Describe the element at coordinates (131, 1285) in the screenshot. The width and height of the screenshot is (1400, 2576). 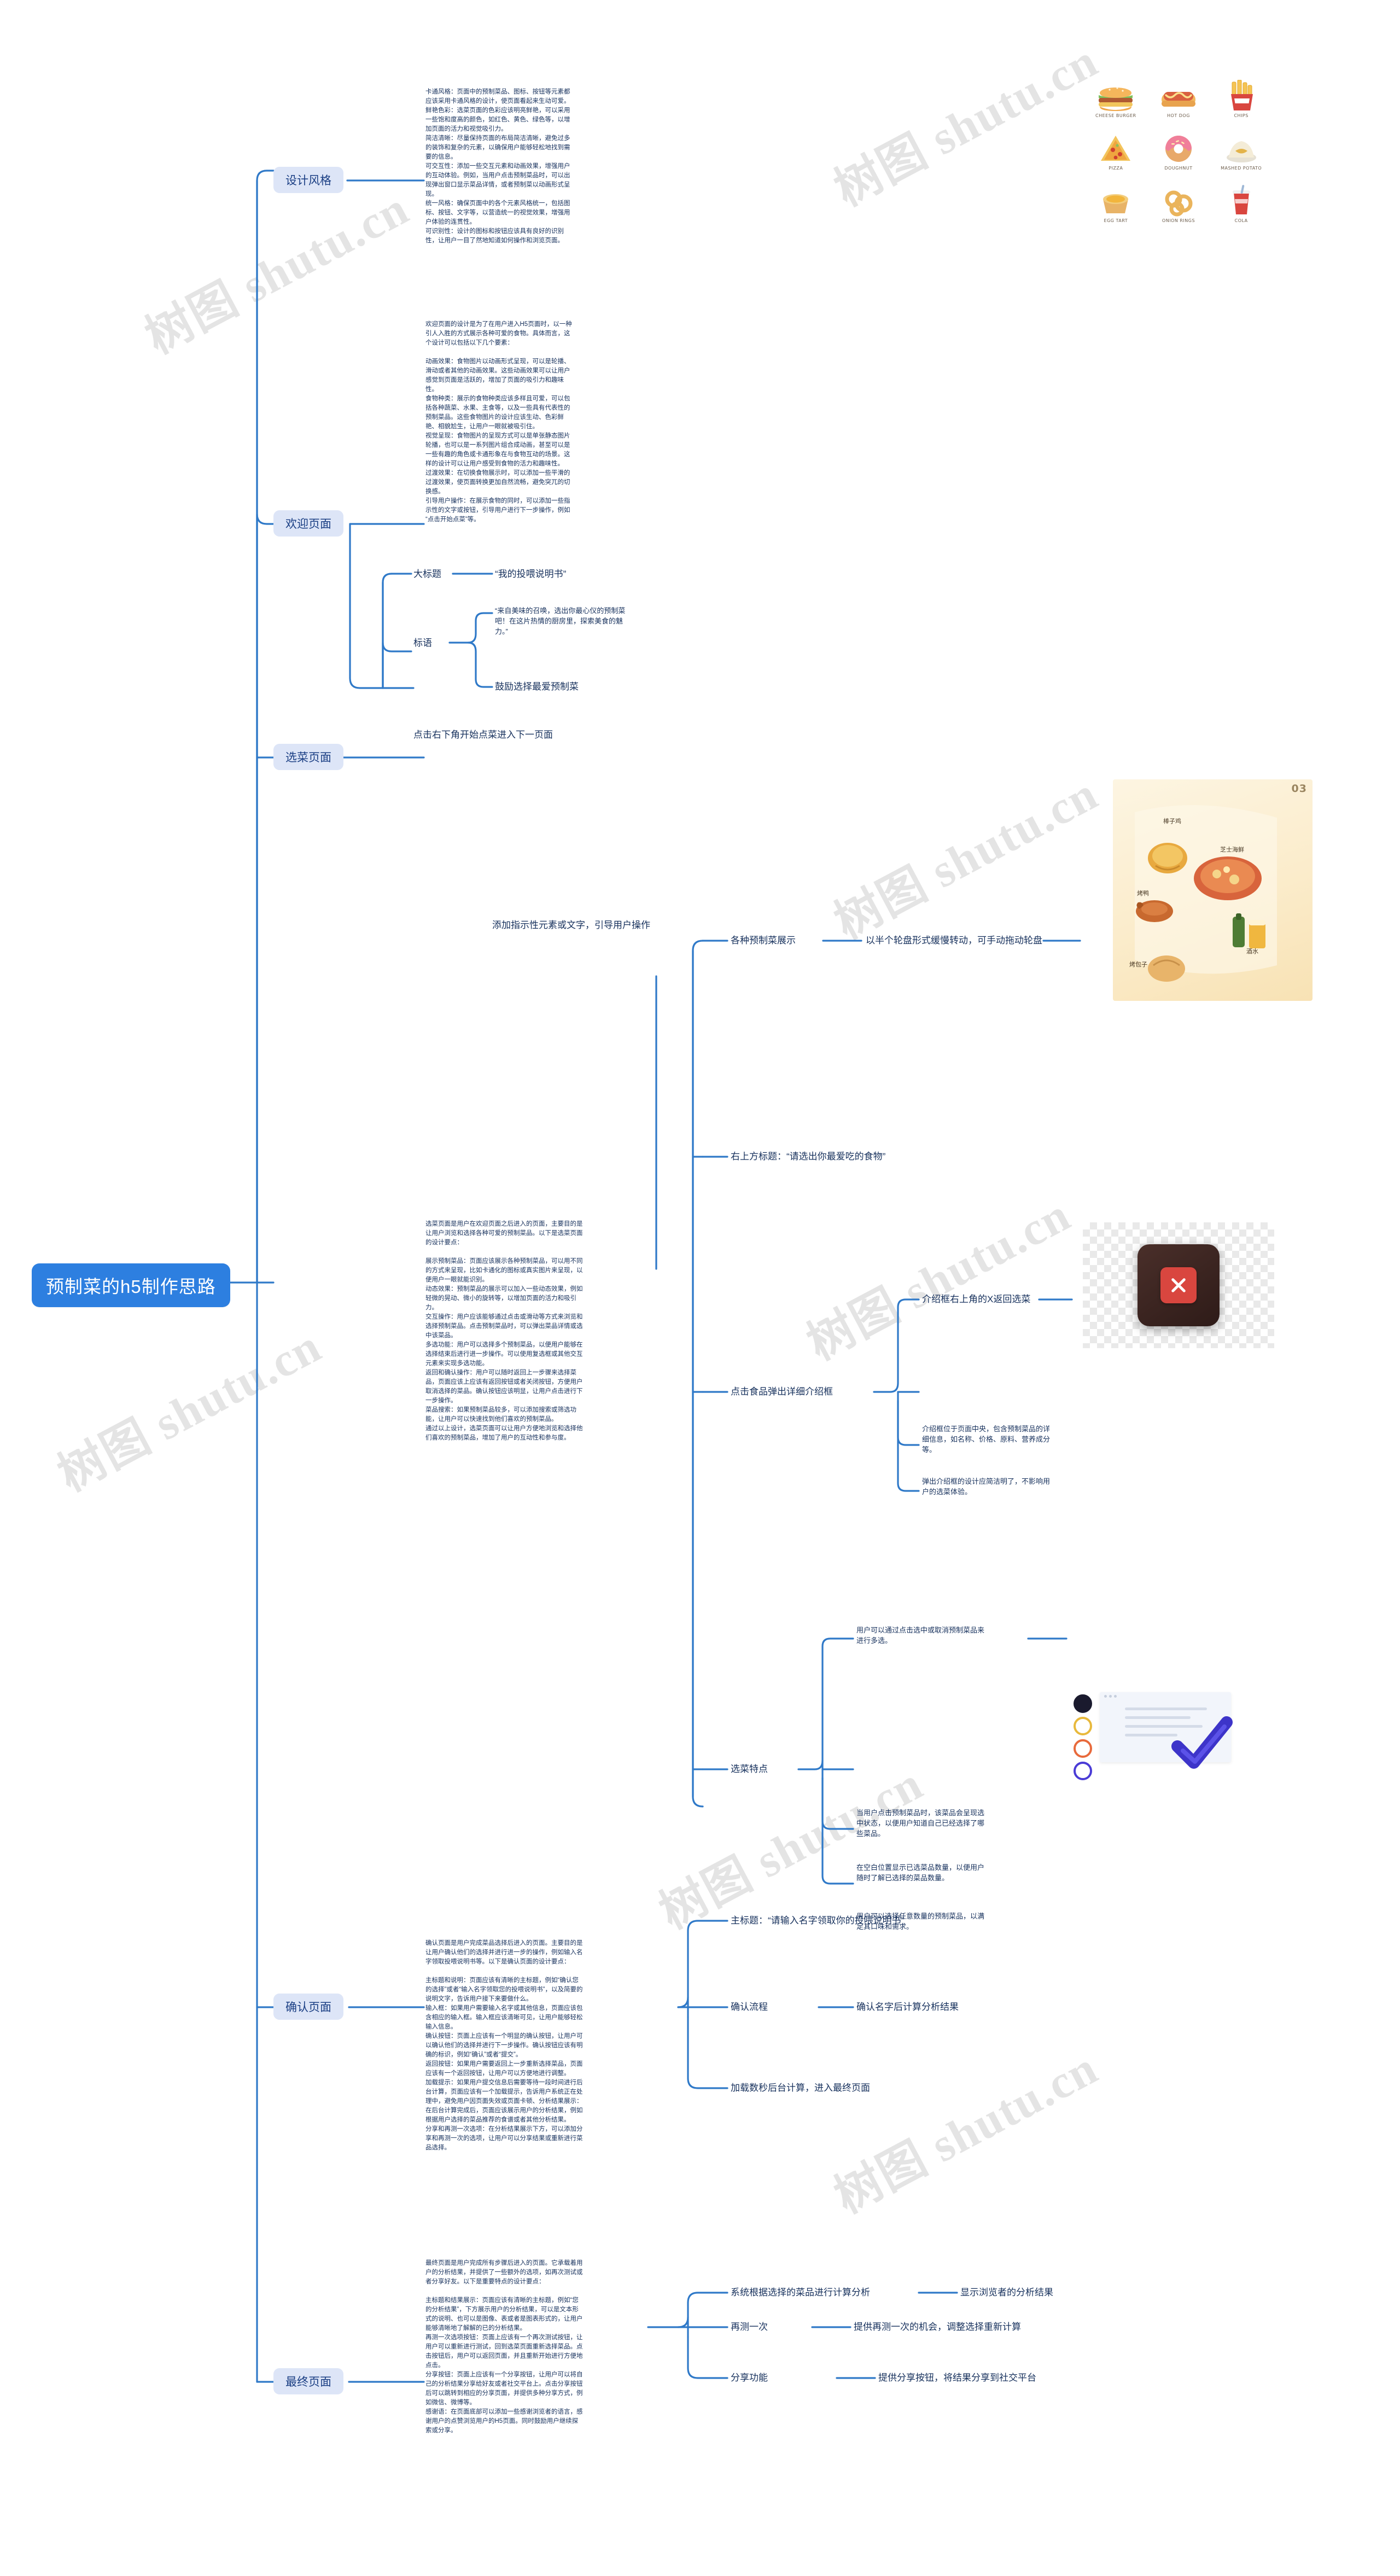
I see `root-node: 预制菜的h5制作思路` at that location.